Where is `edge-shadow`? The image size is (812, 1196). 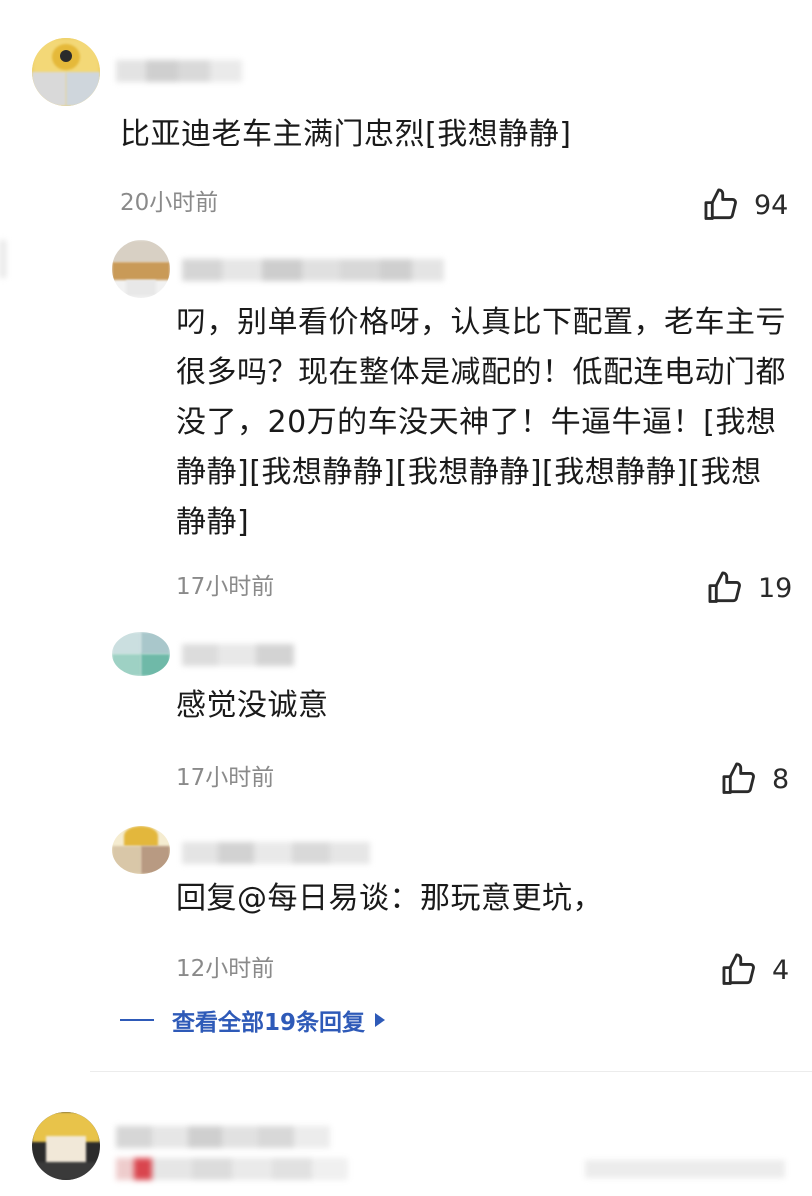 edge-shadow is located at coordinates (3, 259).